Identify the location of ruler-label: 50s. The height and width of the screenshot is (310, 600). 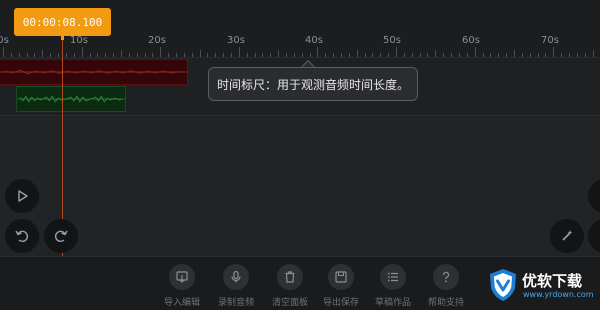
(392, 40).